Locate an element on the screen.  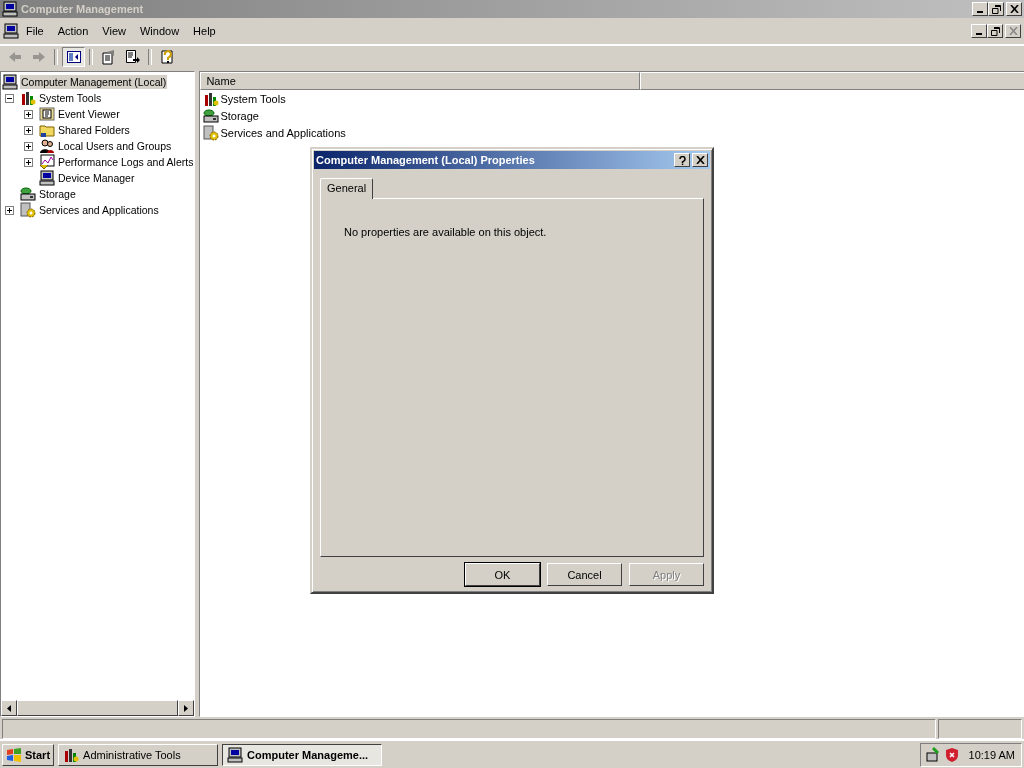
tree-pane-icon is located at coordinates (73, 57).